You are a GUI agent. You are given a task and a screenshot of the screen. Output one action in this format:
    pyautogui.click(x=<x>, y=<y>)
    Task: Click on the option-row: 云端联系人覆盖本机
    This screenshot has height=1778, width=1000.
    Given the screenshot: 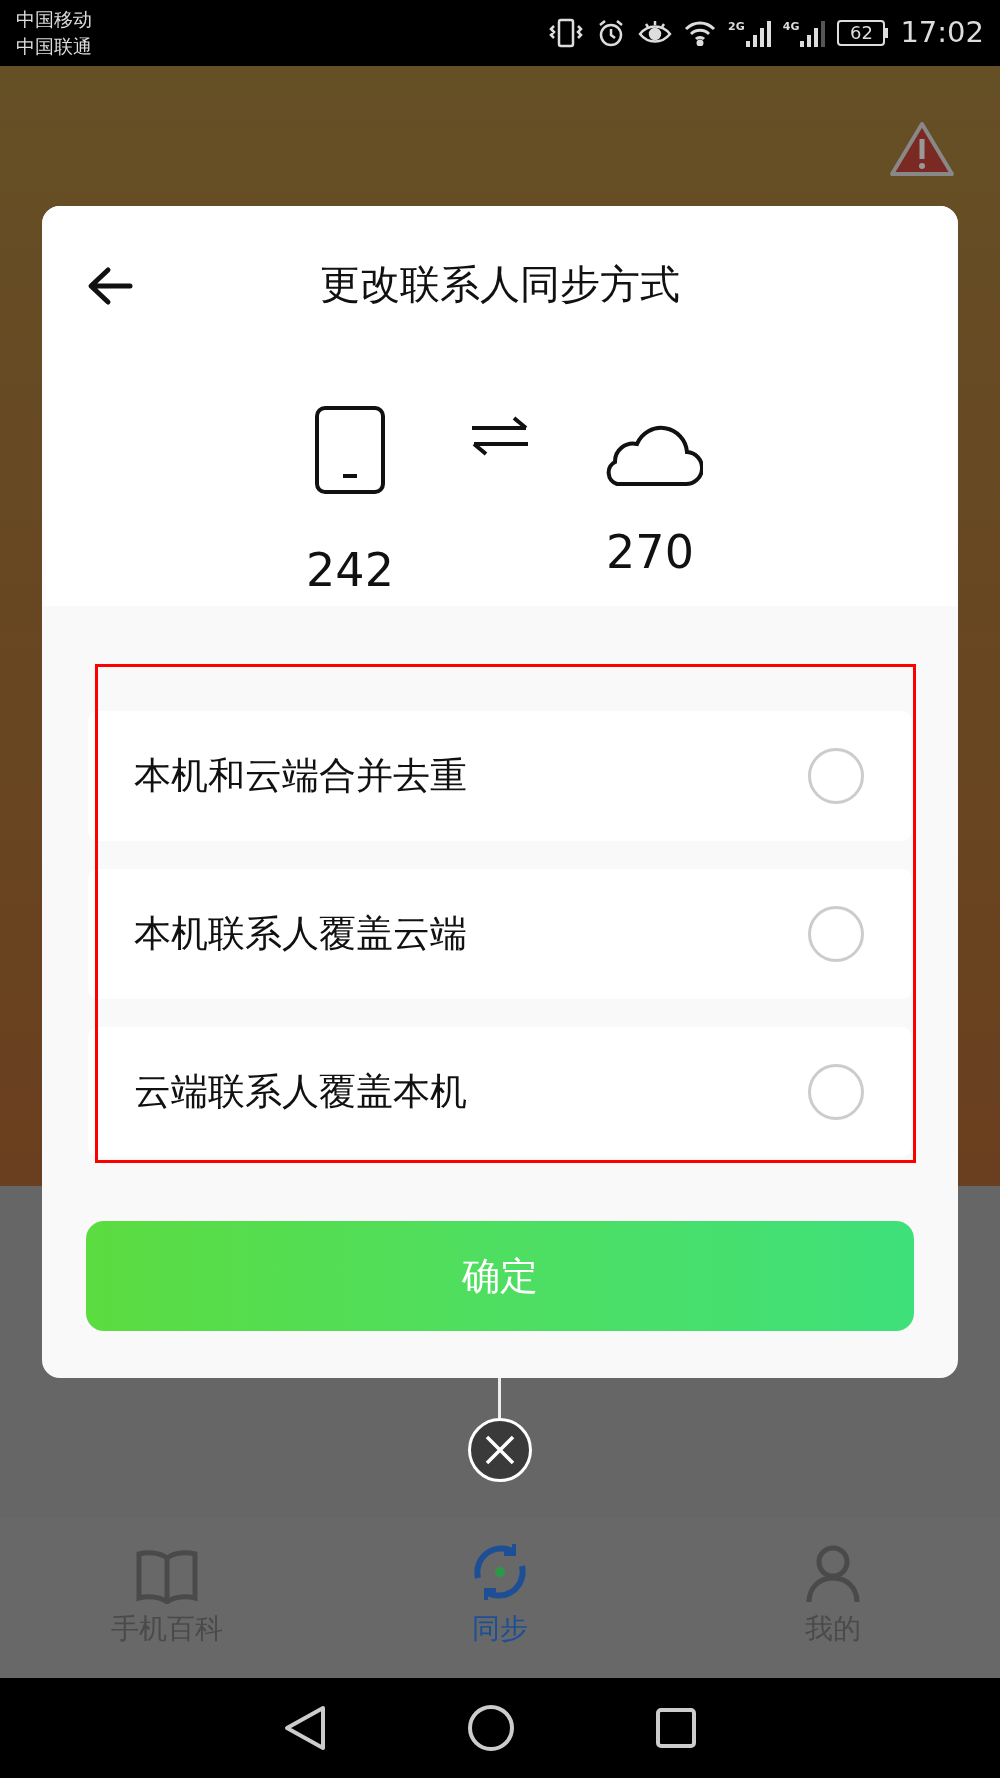 What is the action you would take?
    pyautogui.click(x=500, y=1092)
    